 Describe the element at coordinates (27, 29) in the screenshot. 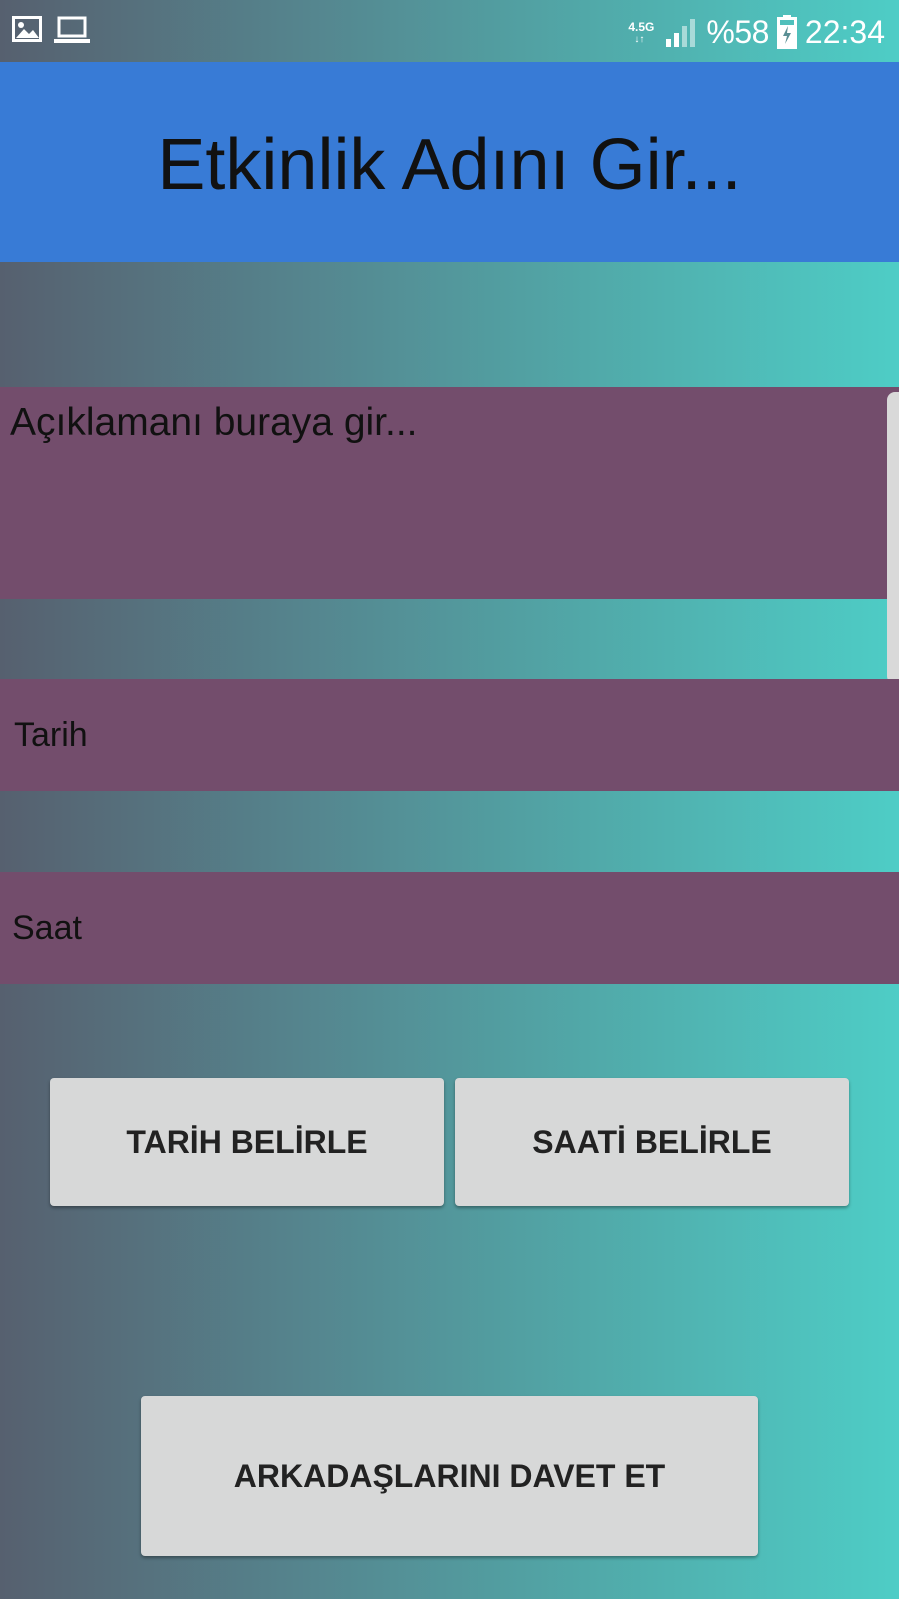

I see `image-icon` at that location.